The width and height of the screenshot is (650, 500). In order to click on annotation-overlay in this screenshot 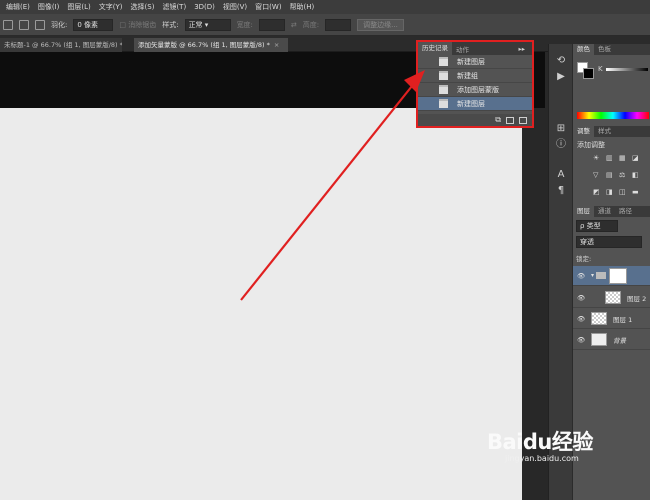, I will do `click(332, 185)`.